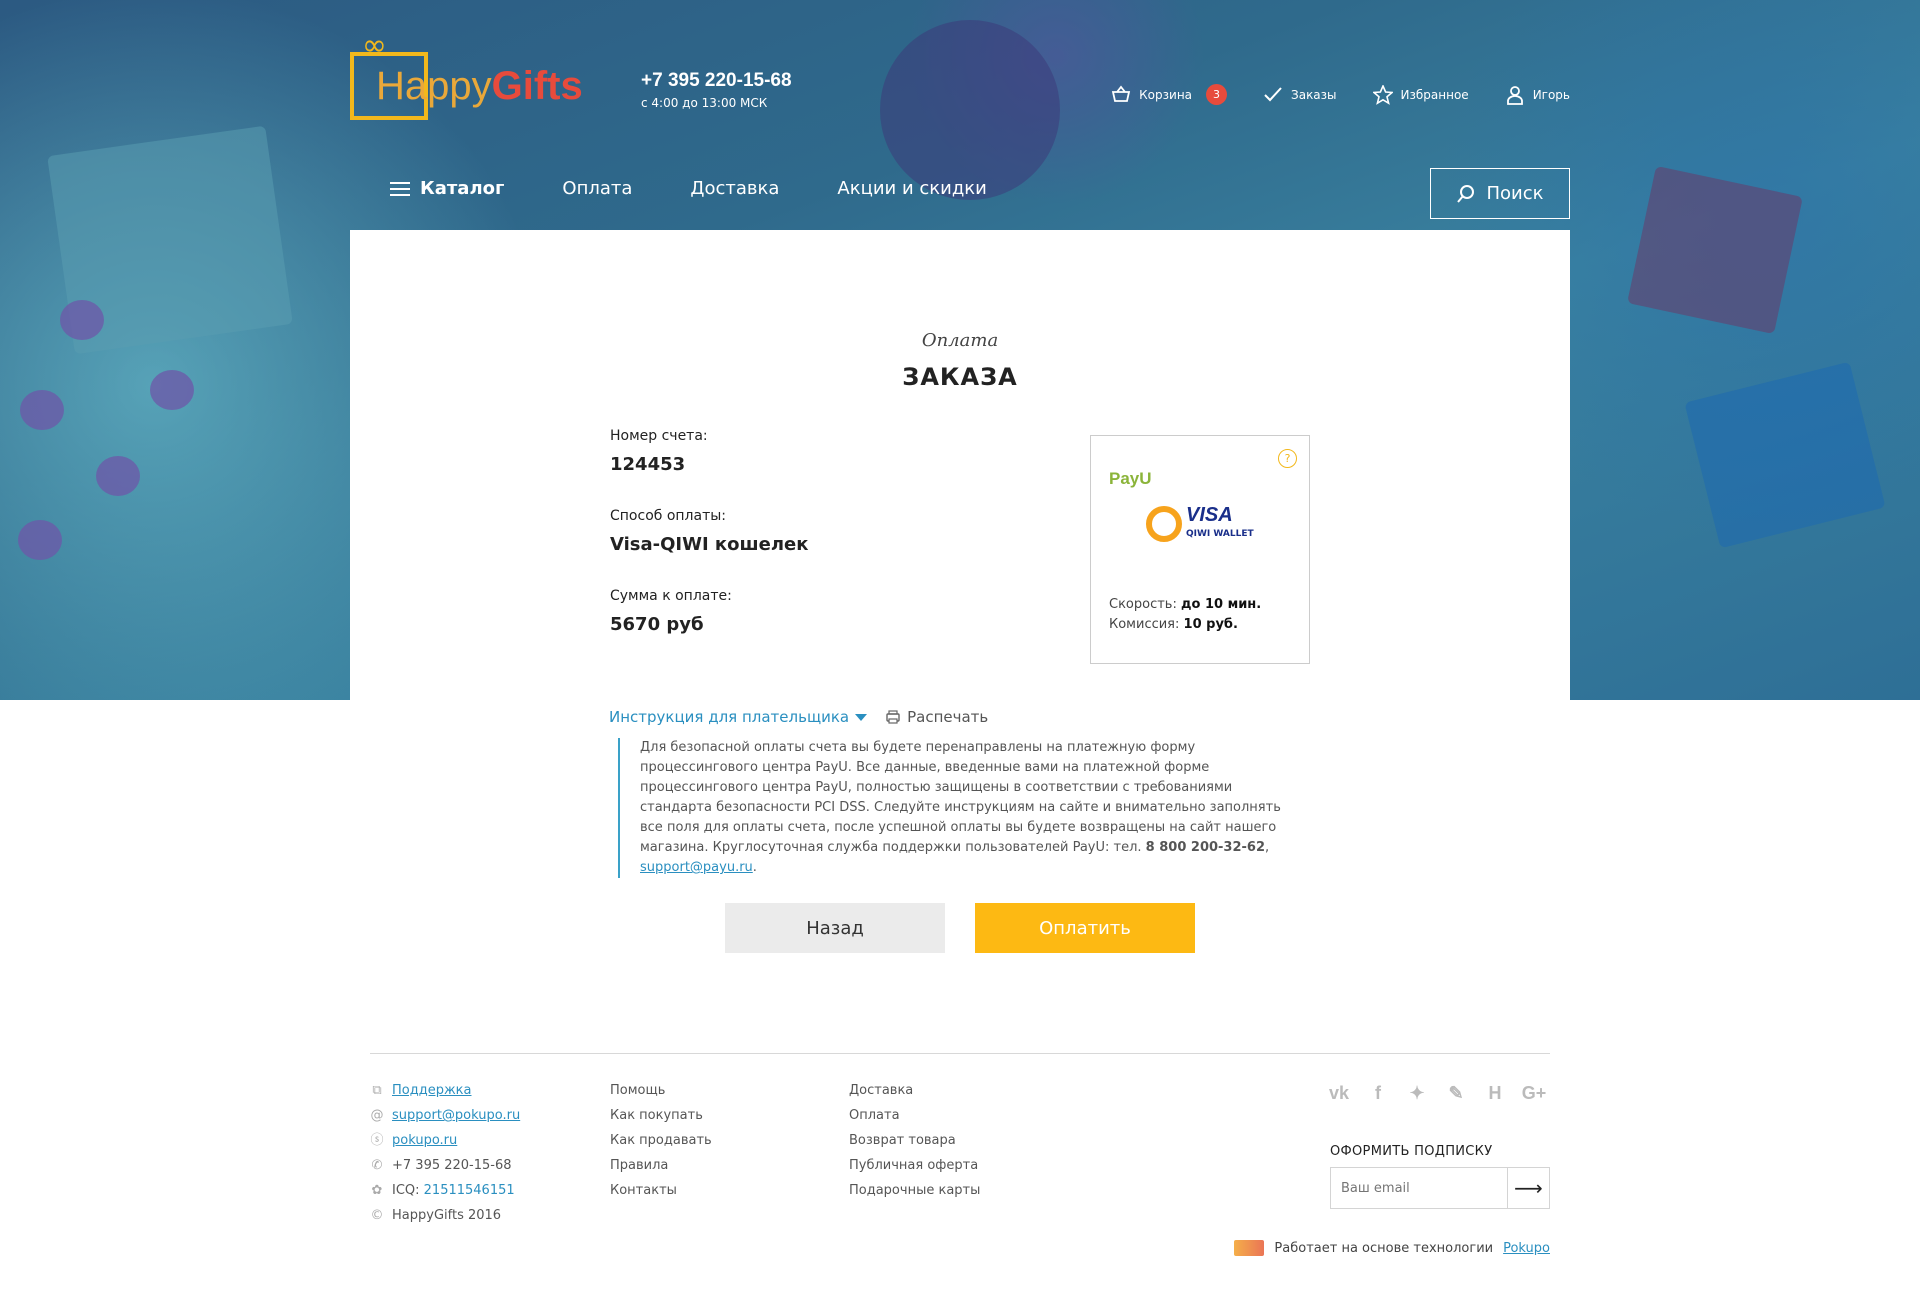 Image resolution: width=1920 pixels, height=1293 pixels. What do you see at coordinates (688, 188) in the screenshot?
I see `main-nav: Каталог Оплата Доставка Акции и скидки` at bounding box center [688, 188].